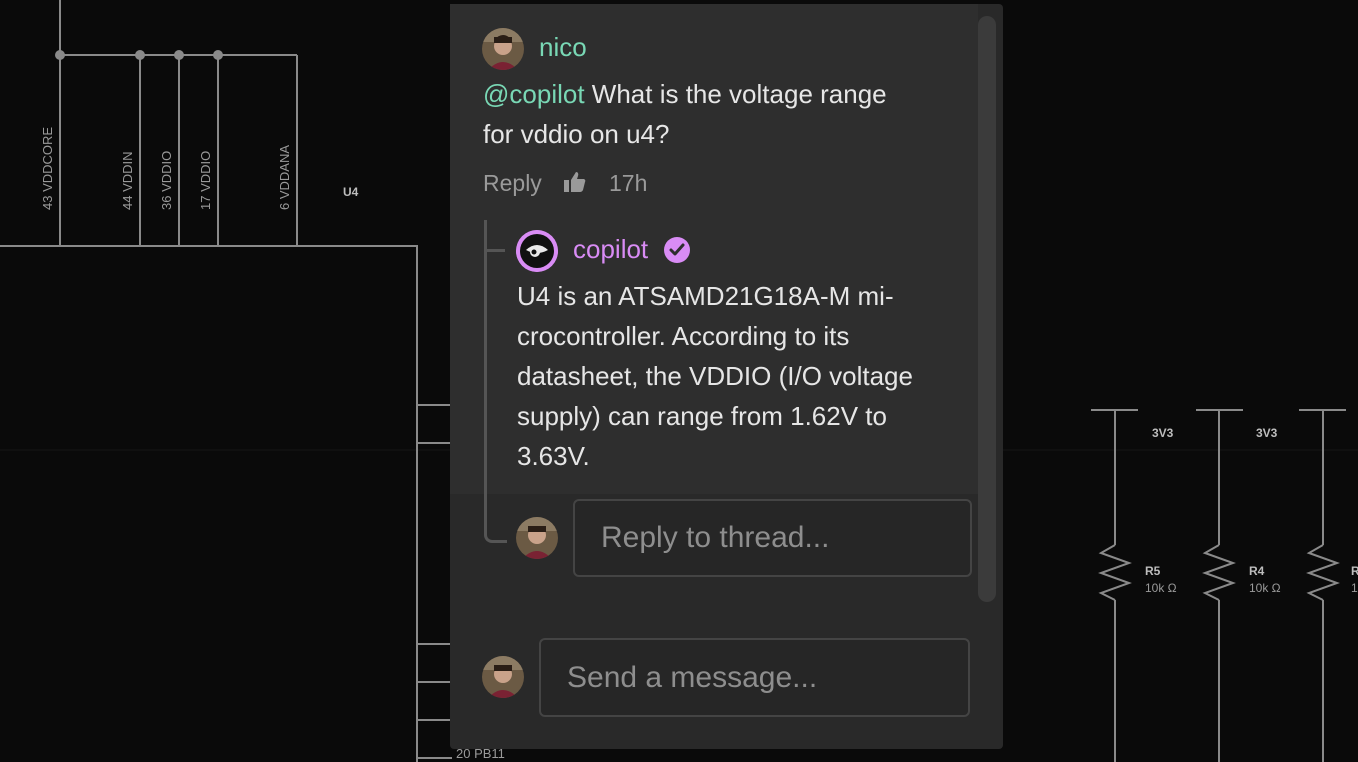 This screenshot has width=1358, height=762. What do you see at coordinates (575, 184) in the screenshot?
I see `thumbs-up-icon` at bounding box center [575, 184].